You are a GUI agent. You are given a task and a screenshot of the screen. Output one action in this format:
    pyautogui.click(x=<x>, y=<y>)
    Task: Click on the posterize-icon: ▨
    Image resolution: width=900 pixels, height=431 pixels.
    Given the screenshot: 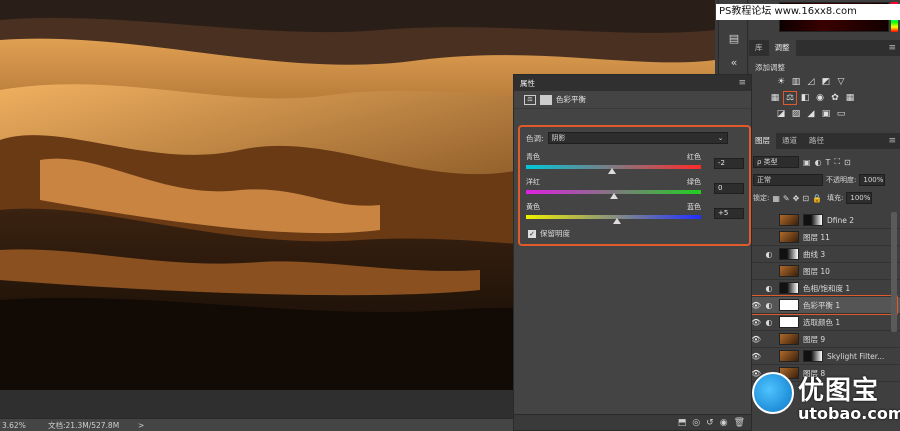 What is the action you would take?
    pyautogui.click(x=796, y=114)
    